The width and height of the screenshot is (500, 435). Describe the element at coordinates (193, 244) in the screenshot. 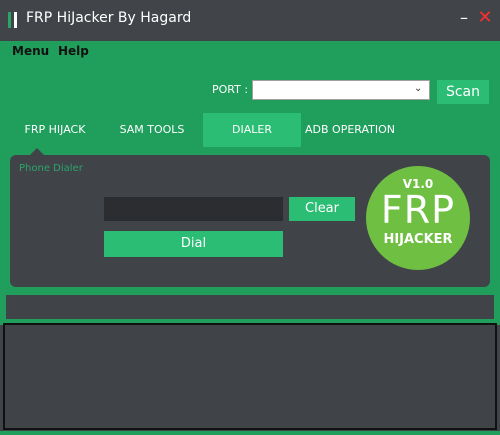

I see `dial-button: Dial` at that location.